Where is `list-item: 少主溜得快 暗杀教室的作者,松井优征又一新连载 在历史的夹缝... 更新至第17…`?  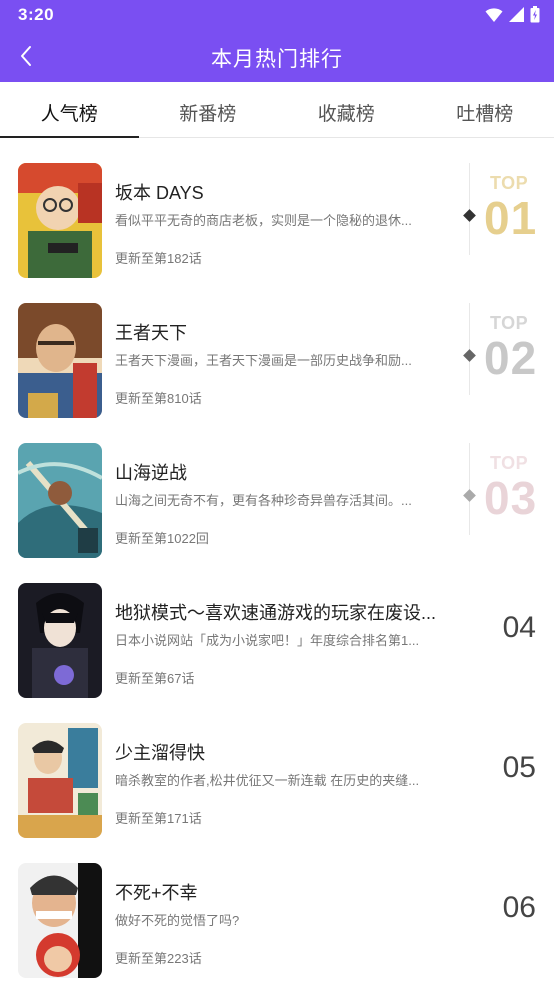
list-item: 少主溜得快 暗杀教室的作者,松井优征又一新连载 在历史的夹缝... 更新至第17… is located at coordinates (277, 769).